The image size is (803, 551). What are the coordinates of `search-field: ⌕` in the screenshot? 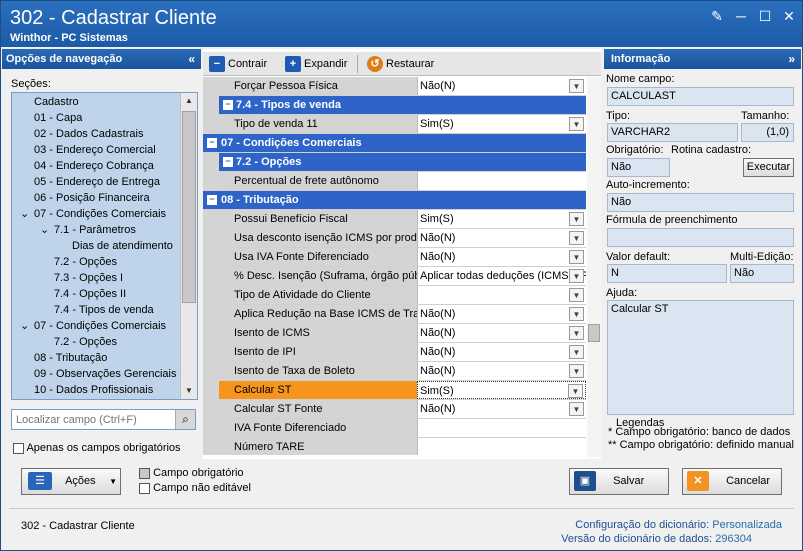 It's located at (103, 419).